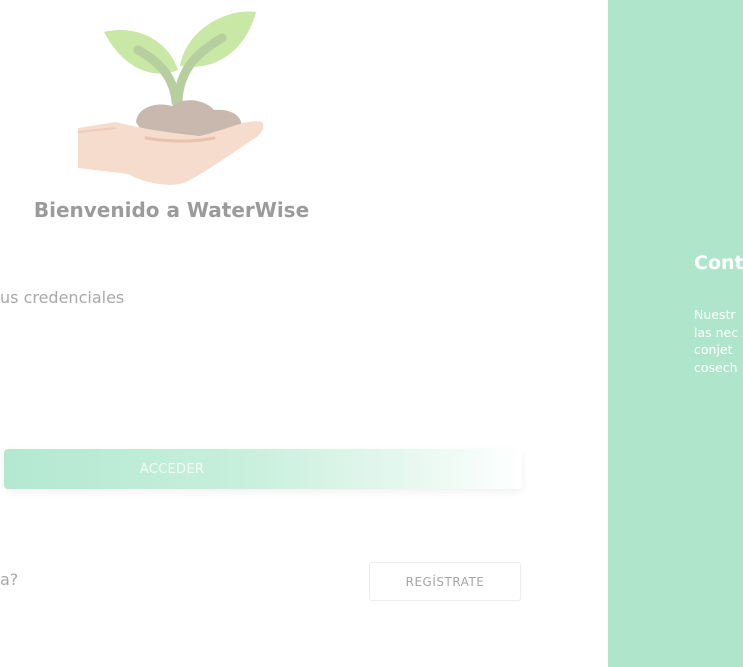 This screenshot has height=667, width=743. Describe the element at coordinates (172, 469) in the screenshot. I see `login-button-label: ACCEDER` at that location.